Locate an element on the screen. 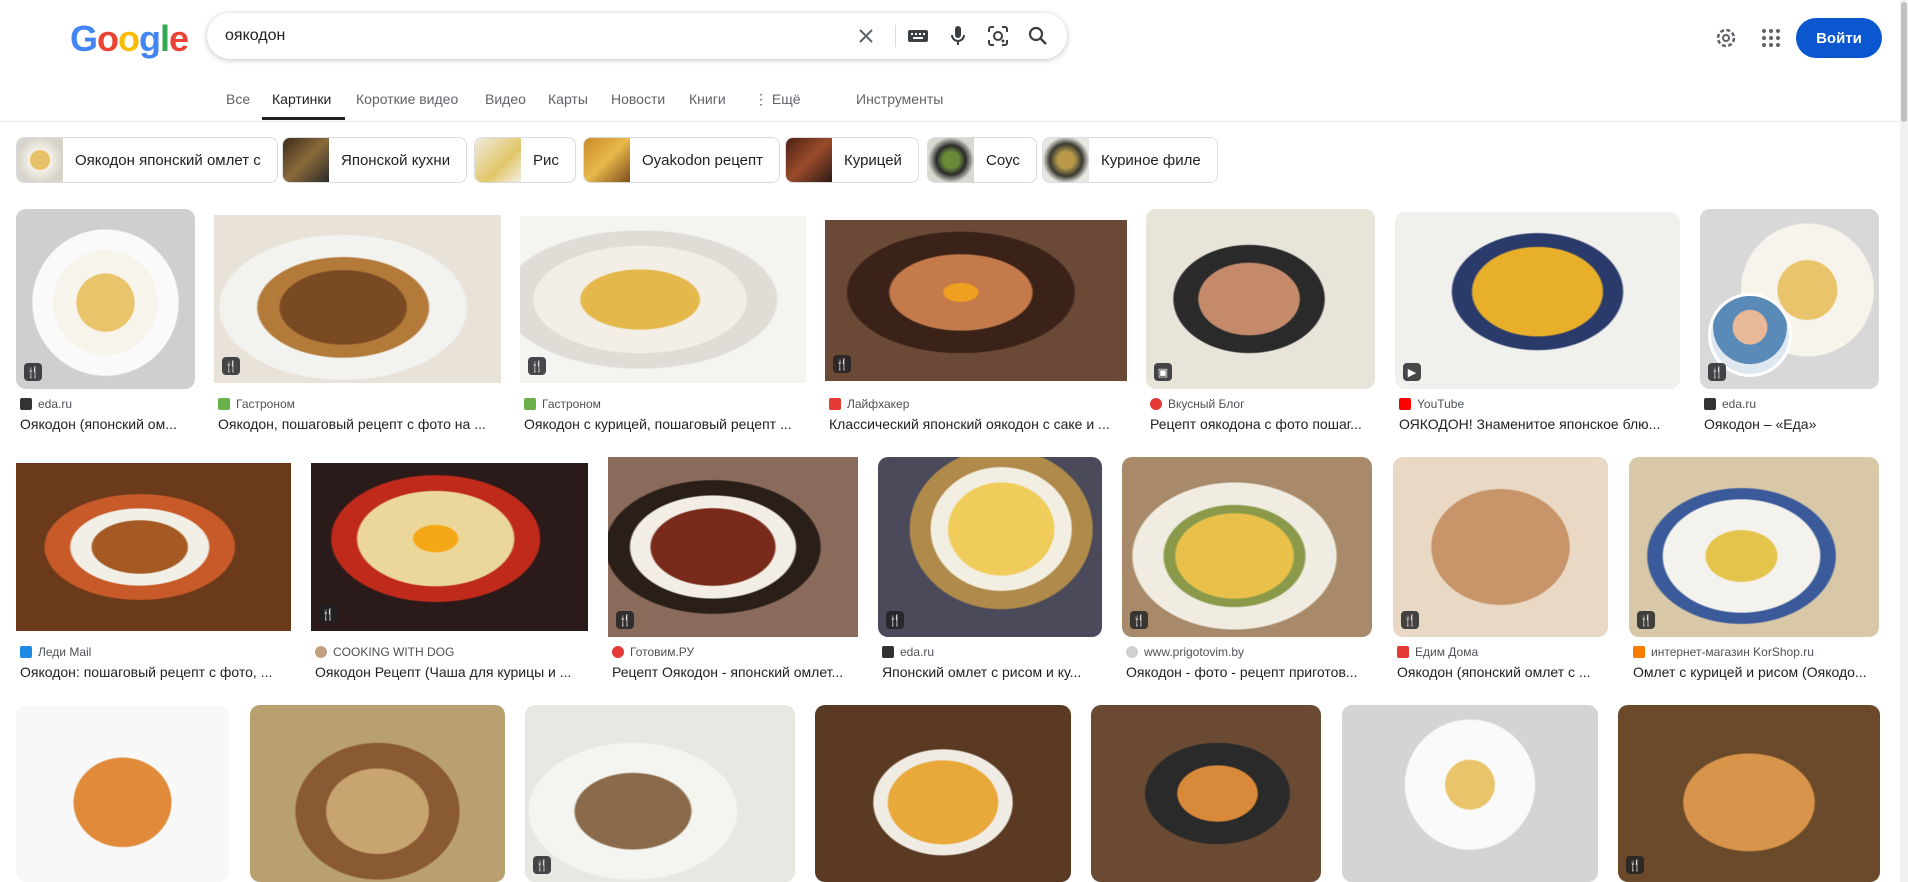 The height and width of the screenshot is (882, 1908). chip-sauce: Соус is located at coordinates (982, 160).